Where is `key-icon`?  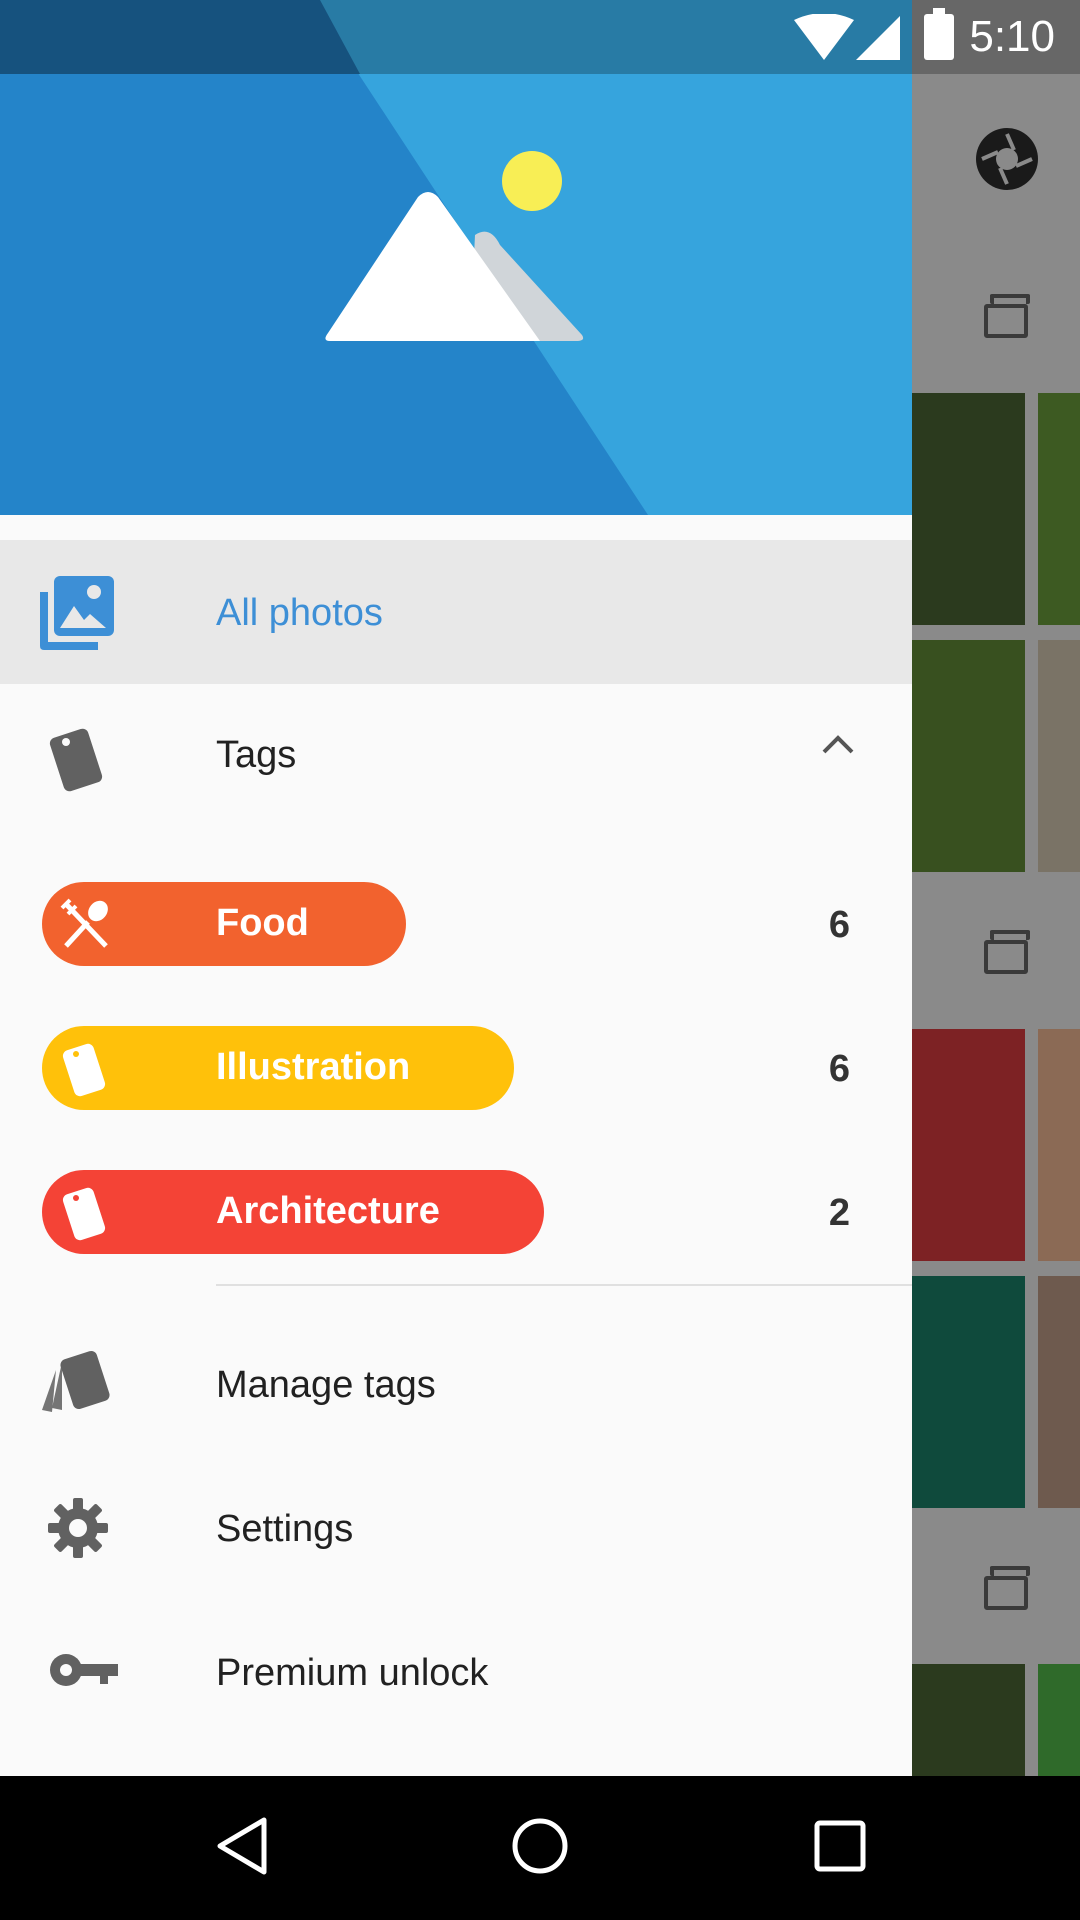
key-icon is located at coordinates (84, 1670).